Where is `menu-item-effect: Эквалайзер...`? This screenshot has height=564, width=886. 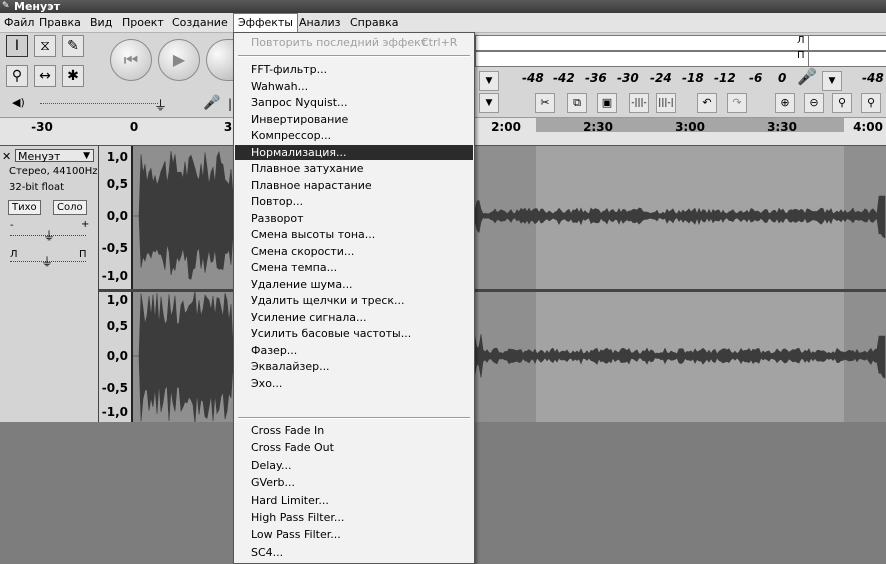
menu-item-effect: Эквалайзер... is located at coordinates (354, 366).